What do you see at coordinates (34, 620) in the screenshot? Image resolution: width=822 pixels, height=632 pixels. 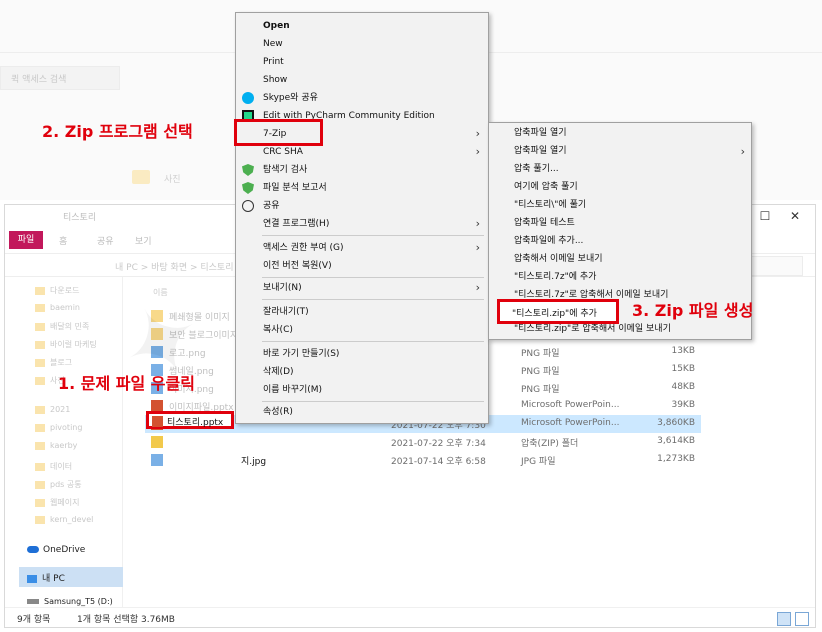 I see `status-item-count: 9개 항목` at bounding box center [34, 620].